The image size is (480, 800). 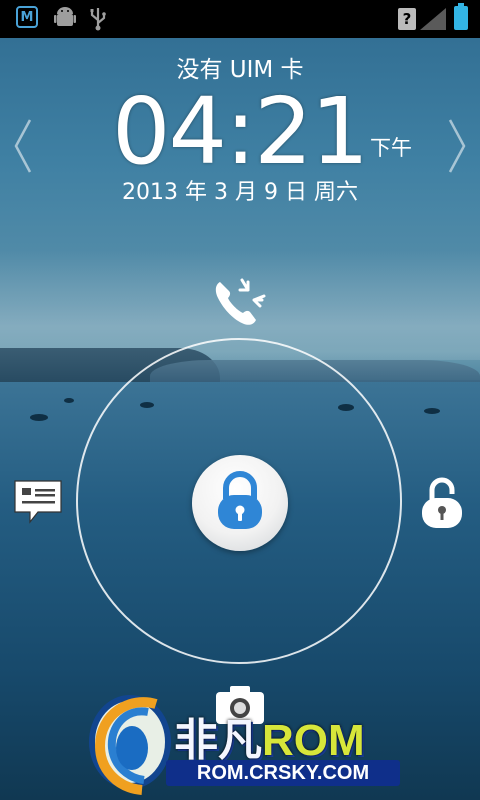 I want to click on signal-icon, so click(x=433, y=19).